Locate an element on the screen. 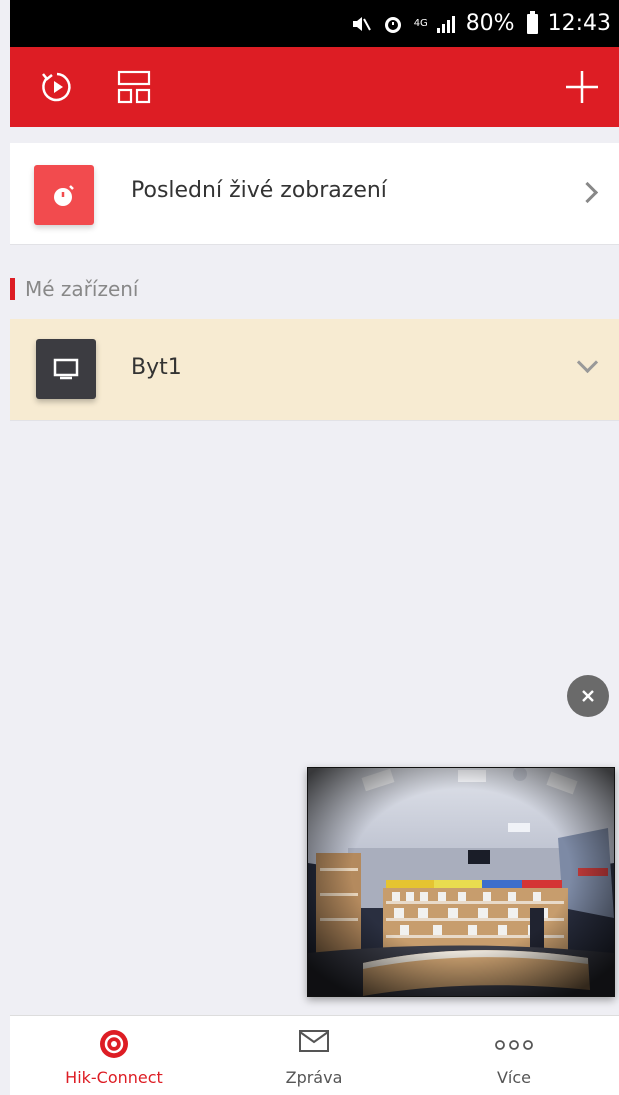 Image resolution: width=619 pixels, height=1095 pixels. recent-live-view-row: Poslední živé zobrazení is located at coordinates (314, 194).